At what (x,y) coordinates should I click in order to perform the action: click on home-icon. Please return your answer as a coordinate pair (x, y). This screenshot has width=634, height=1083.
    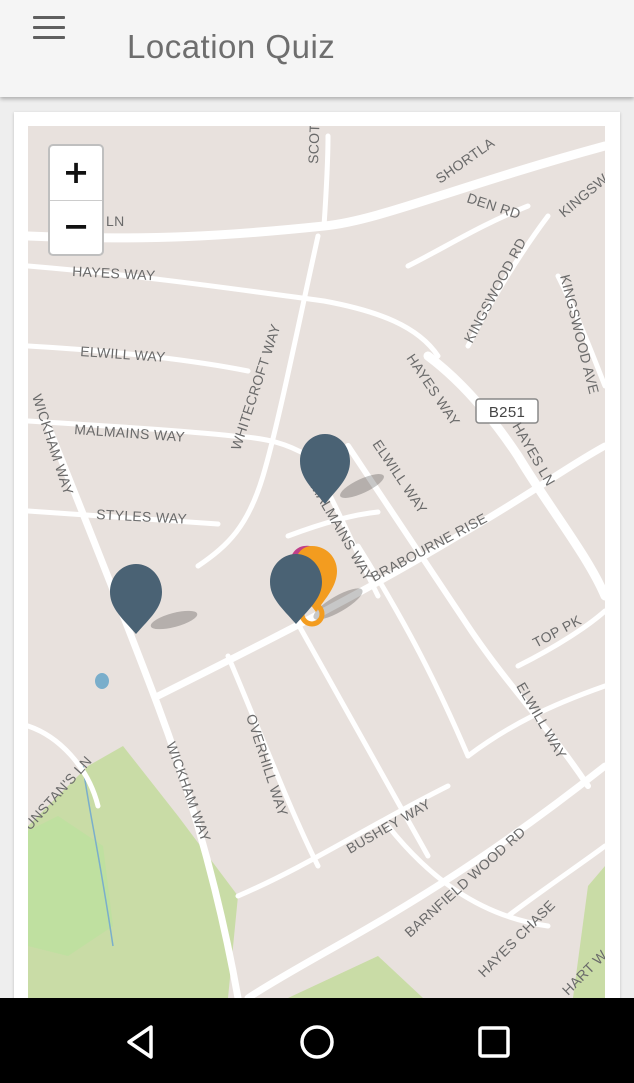
    Looking at the image, I should click on (317, 1042).